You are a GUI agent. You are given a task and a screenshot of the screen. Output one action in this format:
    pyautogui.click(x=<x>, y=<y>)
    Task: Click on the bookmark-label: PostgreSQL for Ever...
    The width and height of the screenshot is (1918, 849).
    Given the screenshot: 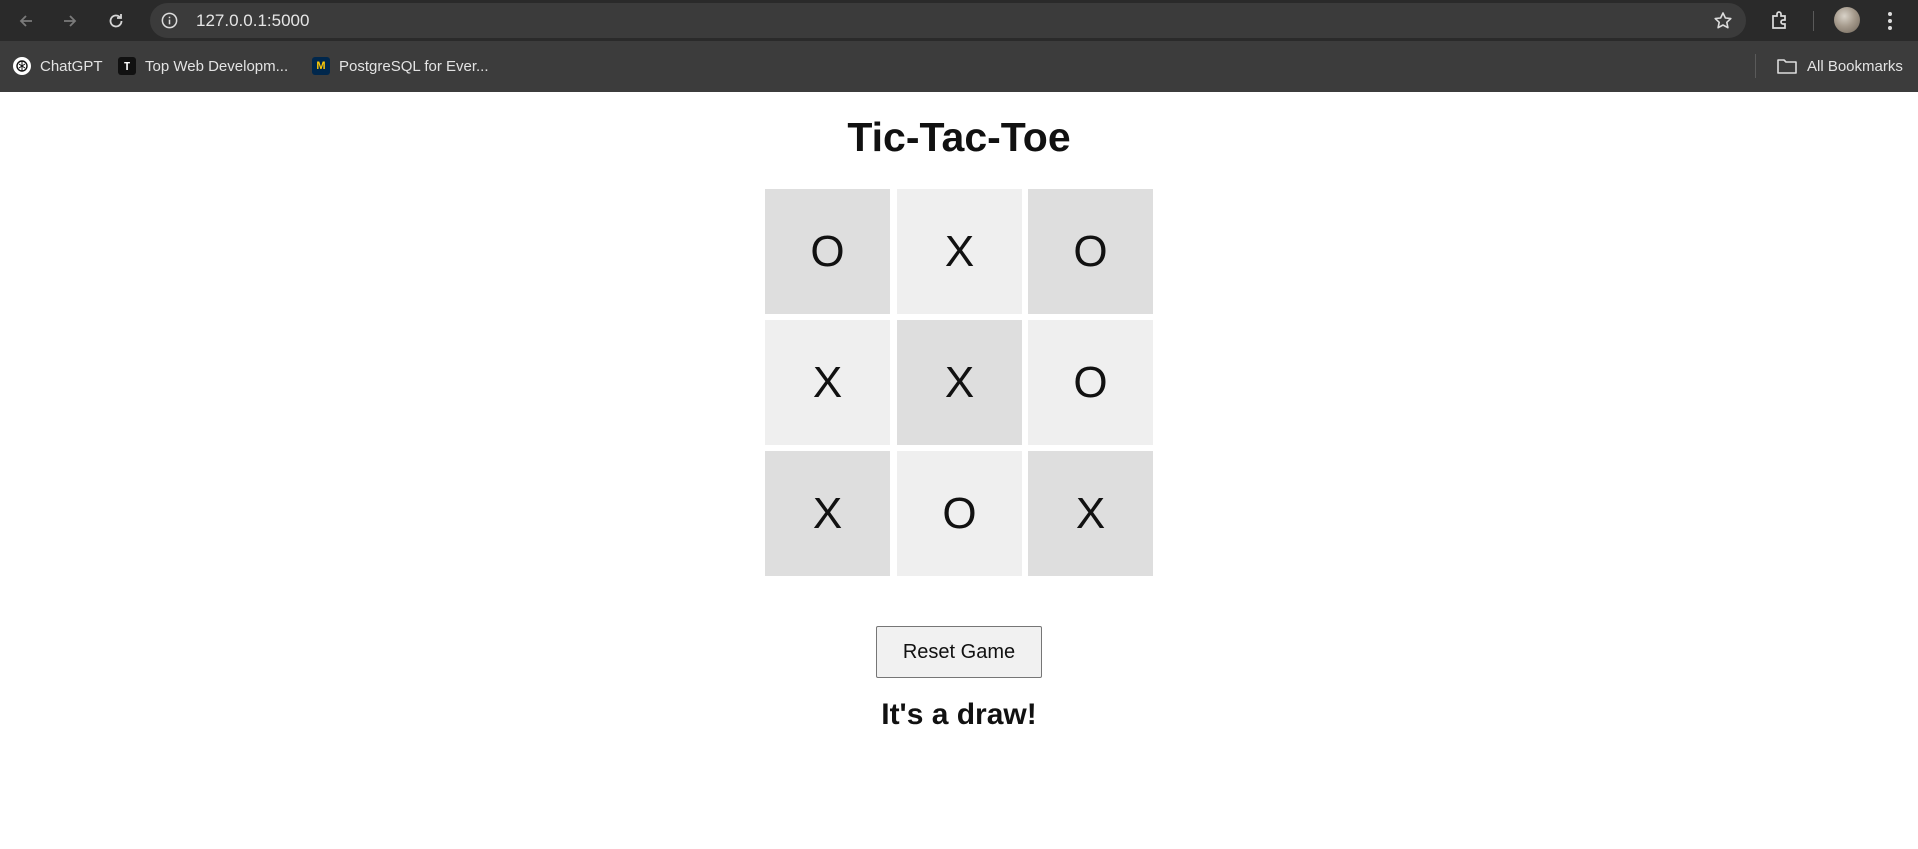 What is the action you would take?
    pyautogui.click(x=414, y=66)
    